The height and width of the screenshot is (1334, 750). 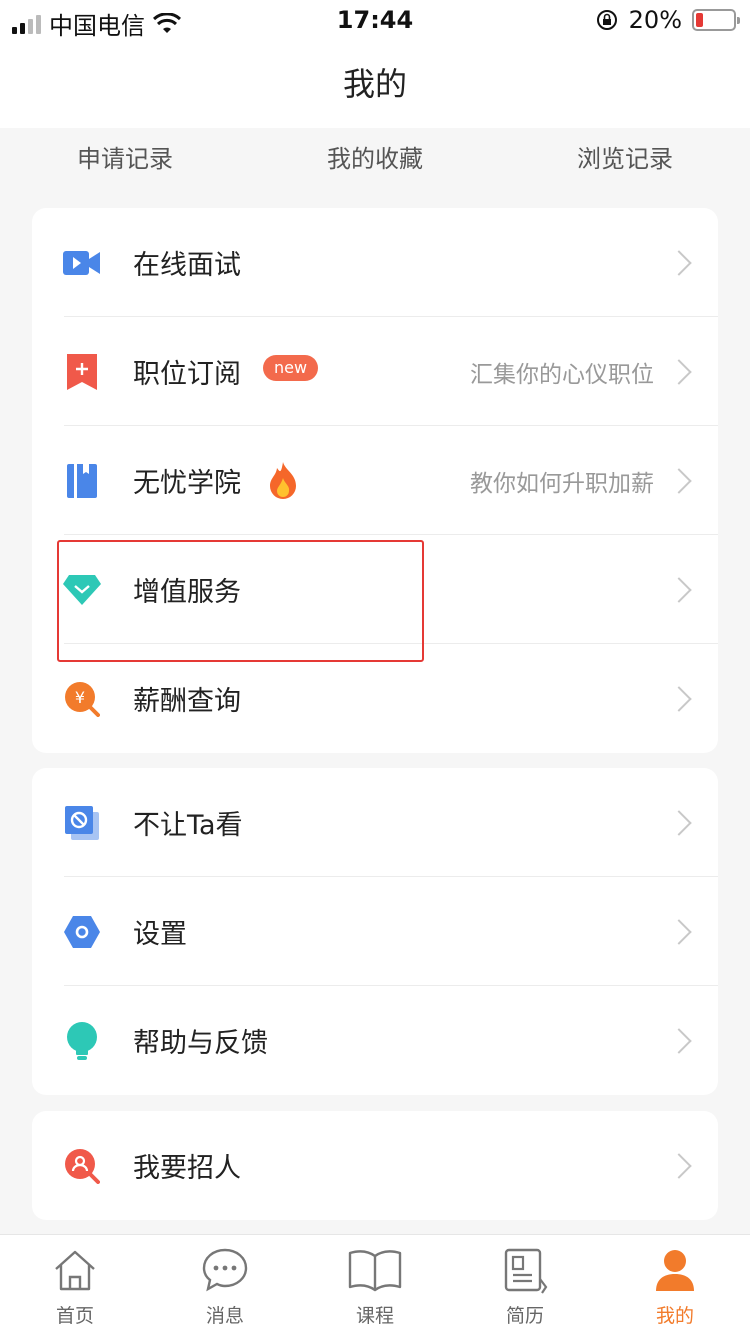 I want to click on nav-bar: 我的, so click(x=375, y=84).